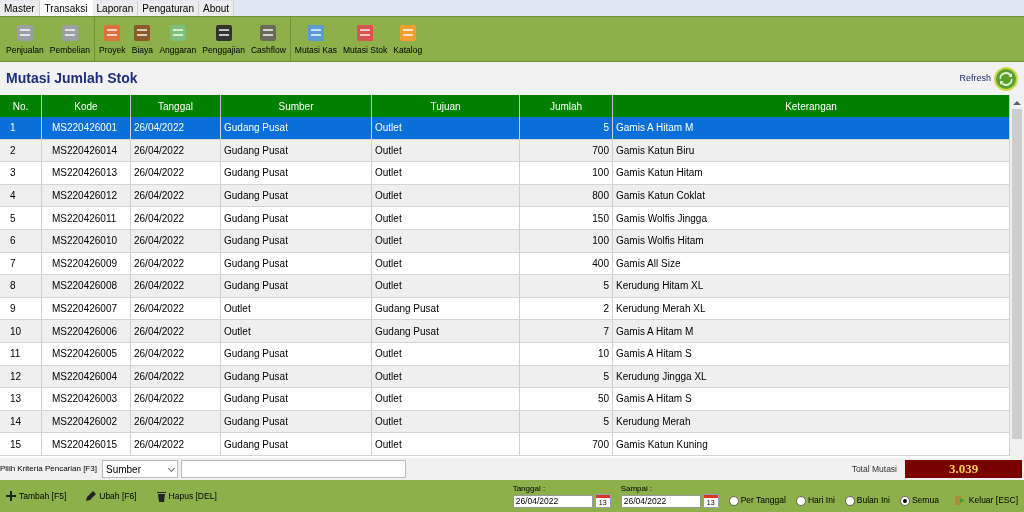 This screenshot has width=1024, height=512. Describe the element at coordinates (112, 39) in the screenshot. I see `toolbar-button: Proyek` at that location.